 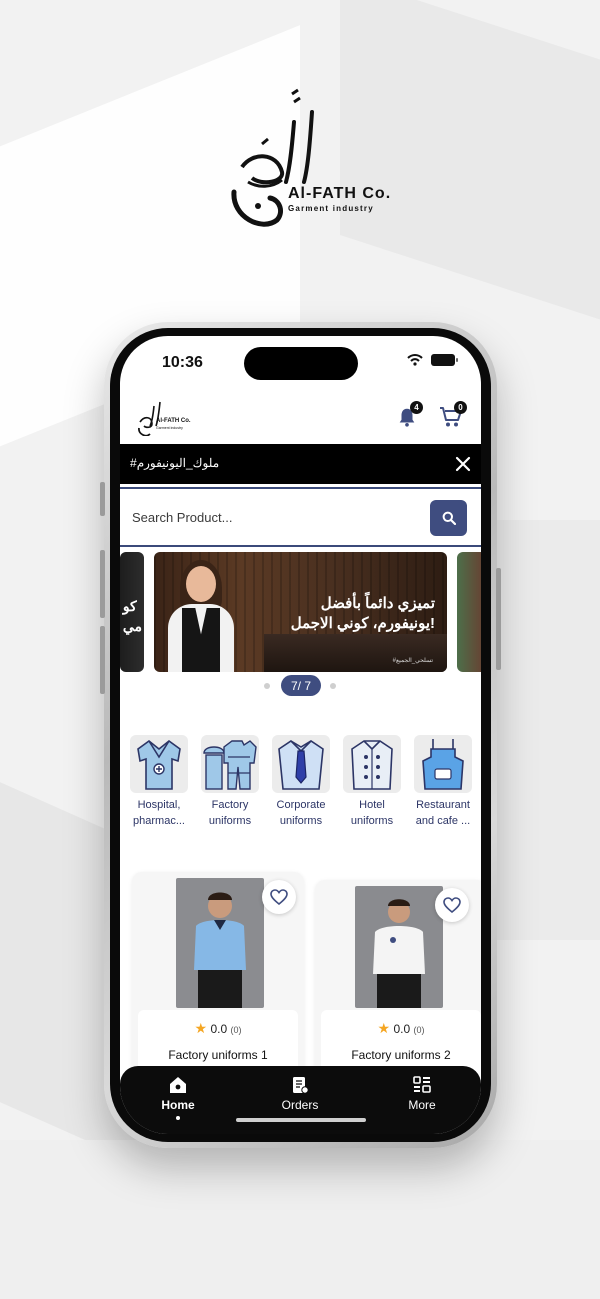 I want to click on app-logo: Al-FATH Co. Garment industry, so click(x=163, y=418).